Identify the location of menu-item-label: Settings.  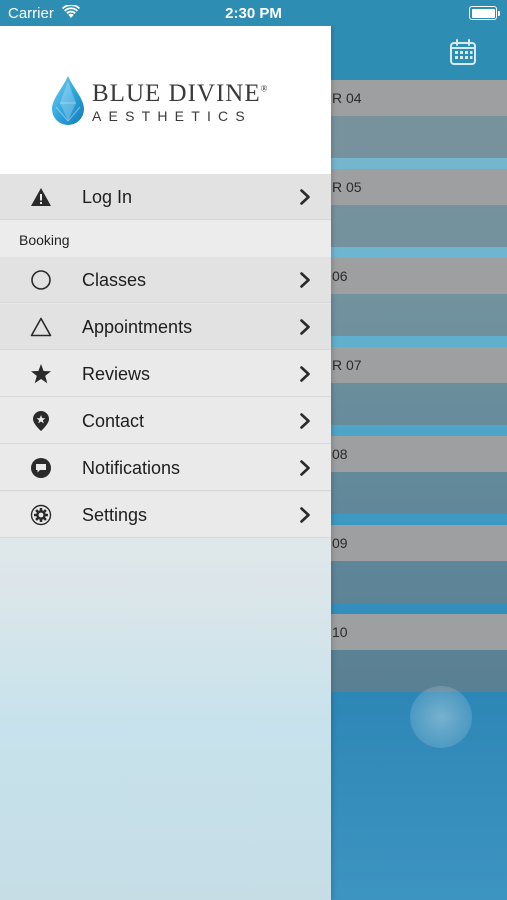
(115, 515).